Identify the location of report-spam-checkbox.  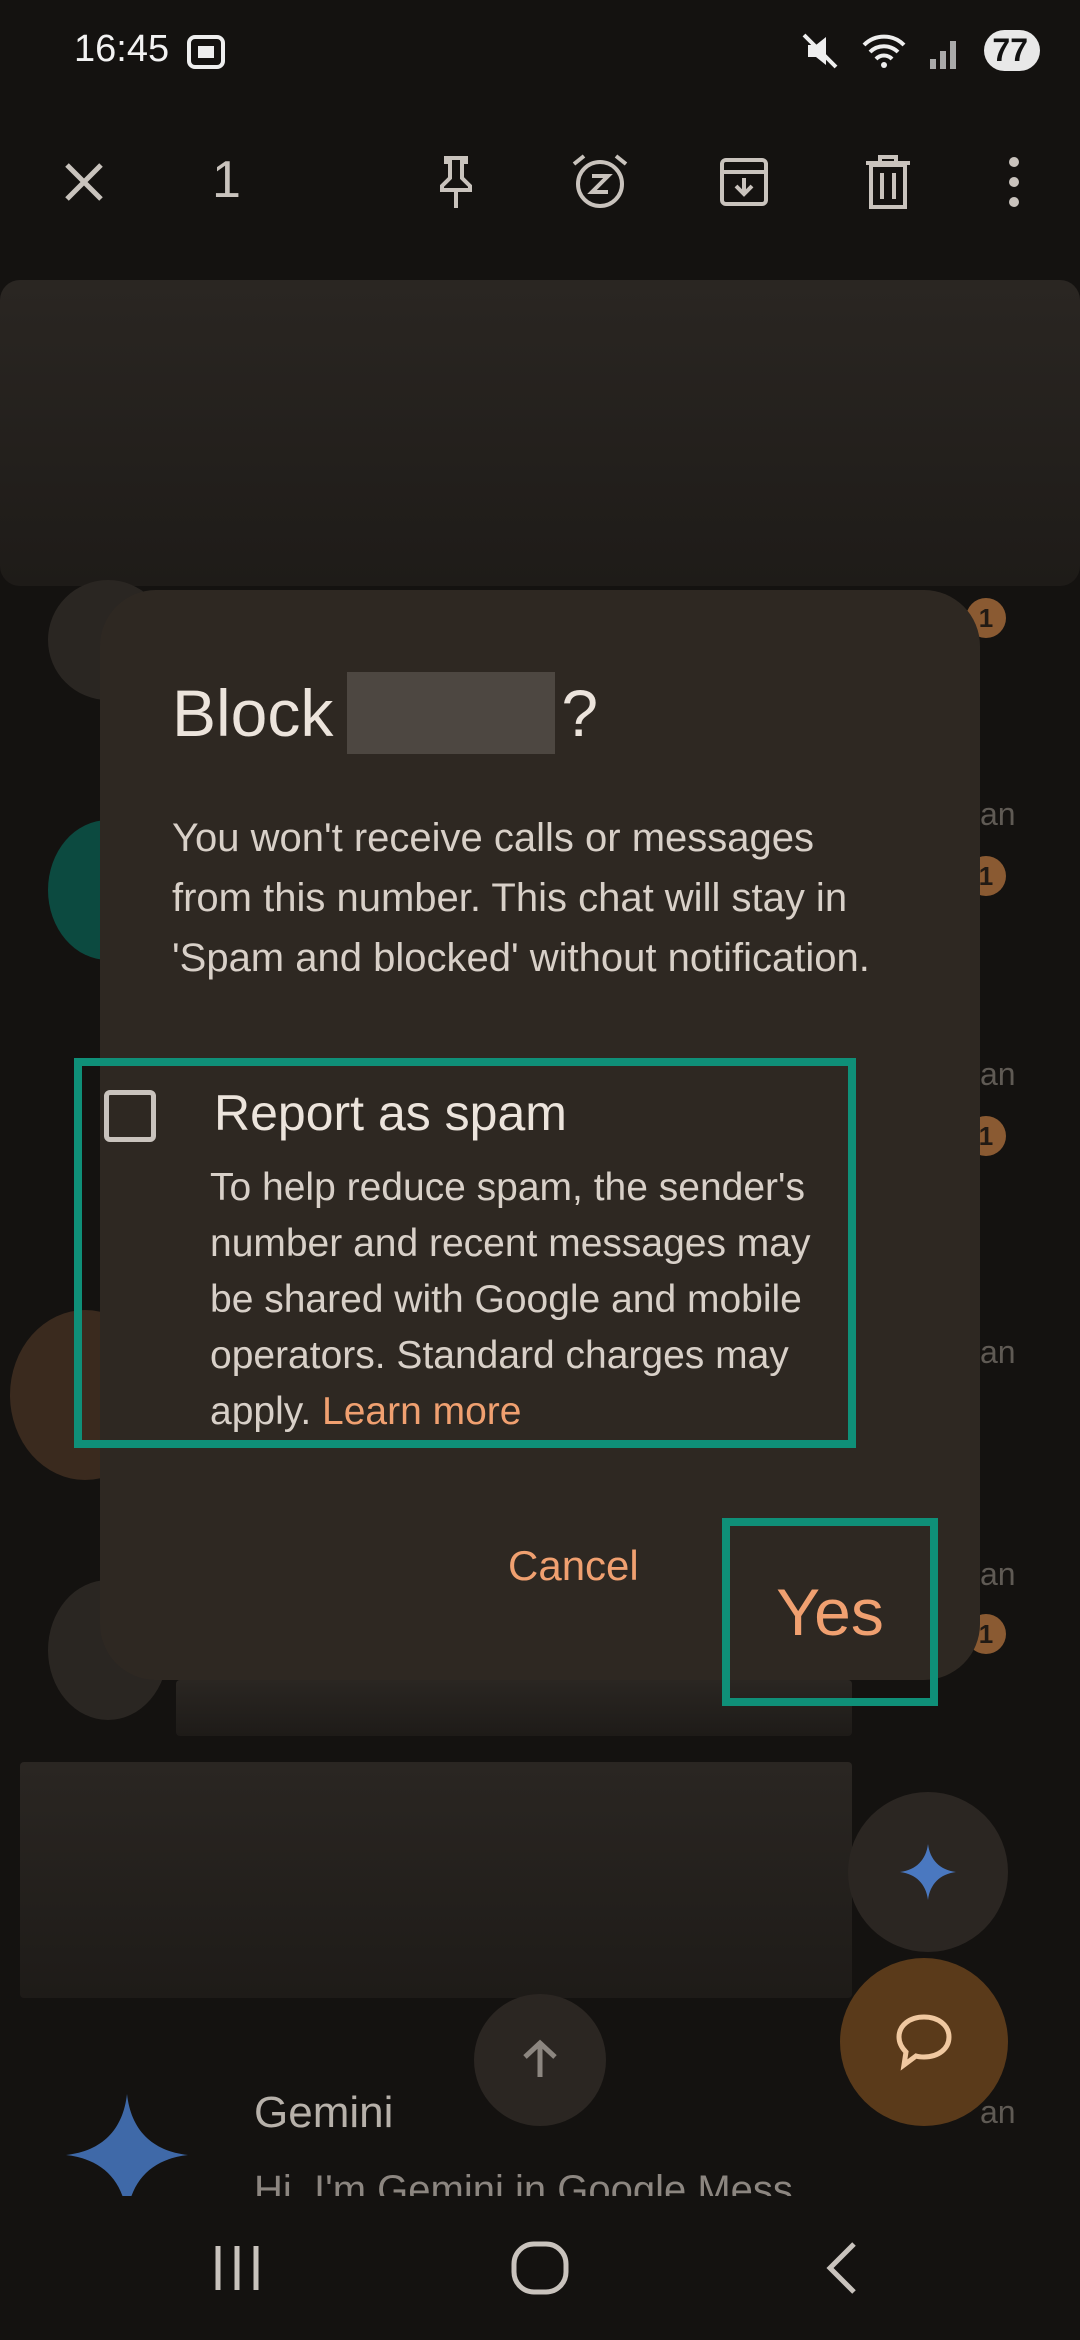
(130, 1116).